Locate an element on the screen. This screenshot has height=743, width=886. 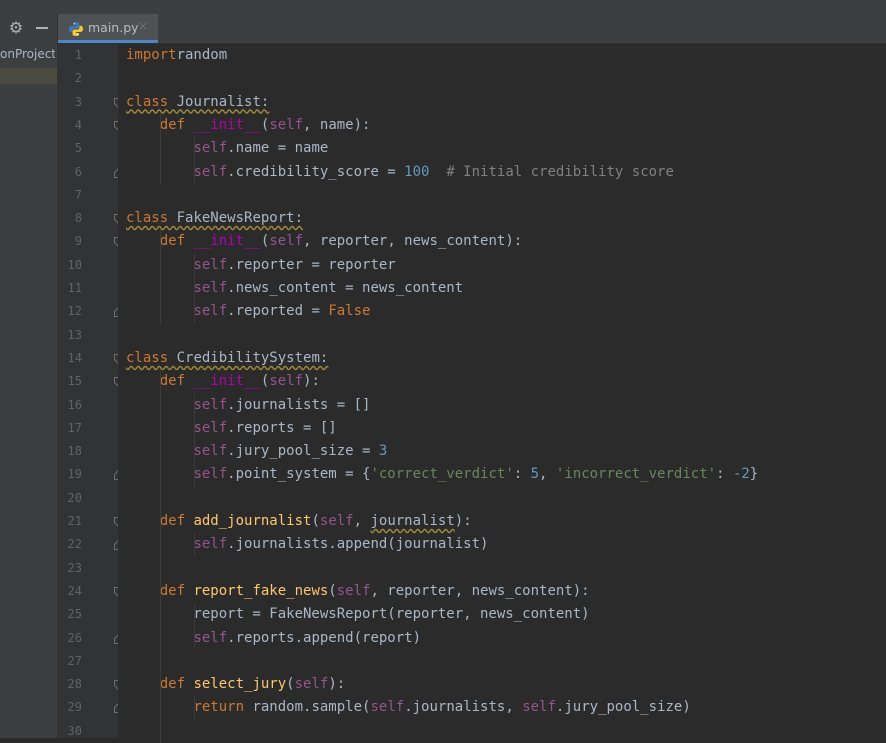
line-number: 7 is located at coordinates (78, 194).